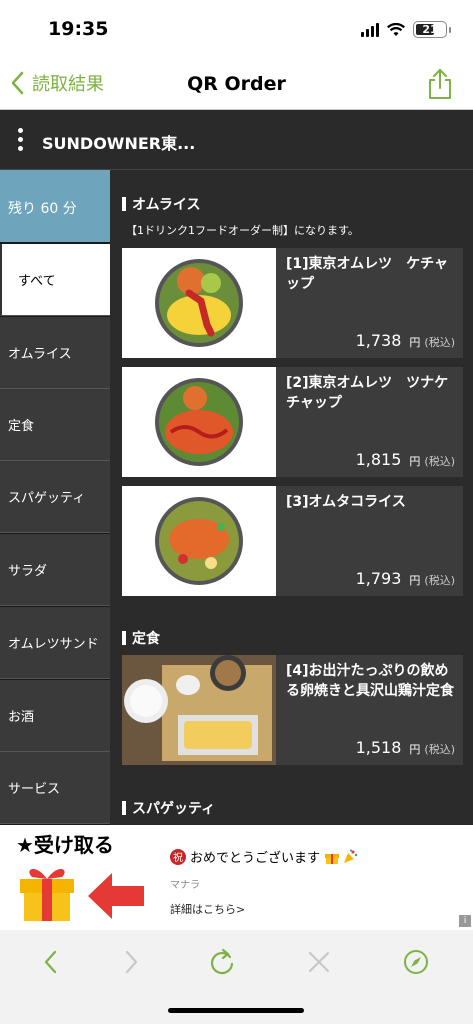 This screenshot has height=1024, width=473. I want to click on arrow-left-icon, so click(116, 898).